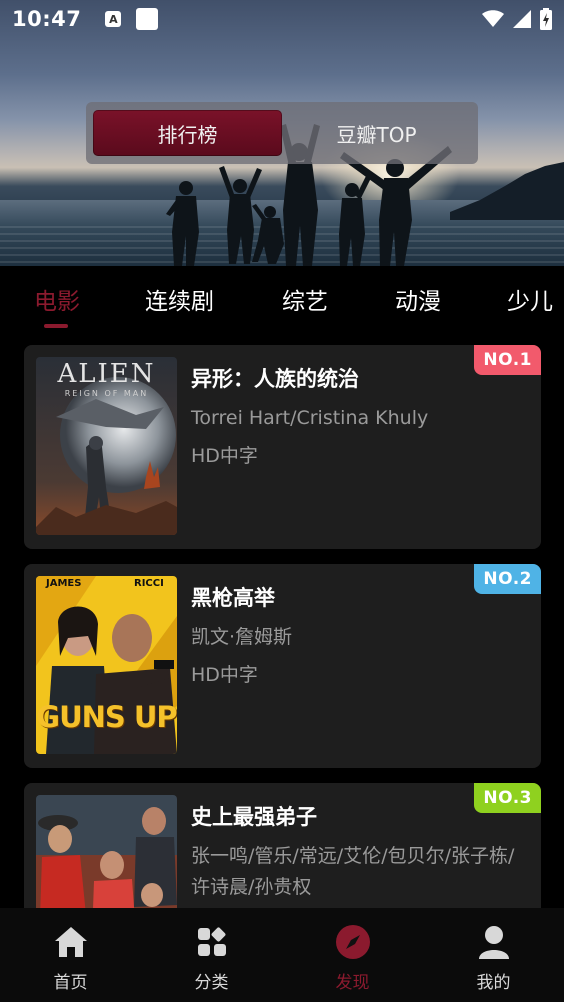  What do you see at coordinates (64, 583) in the screenshot?
I see `poster-name-left: JAMES` at bounding box center [64, 583].